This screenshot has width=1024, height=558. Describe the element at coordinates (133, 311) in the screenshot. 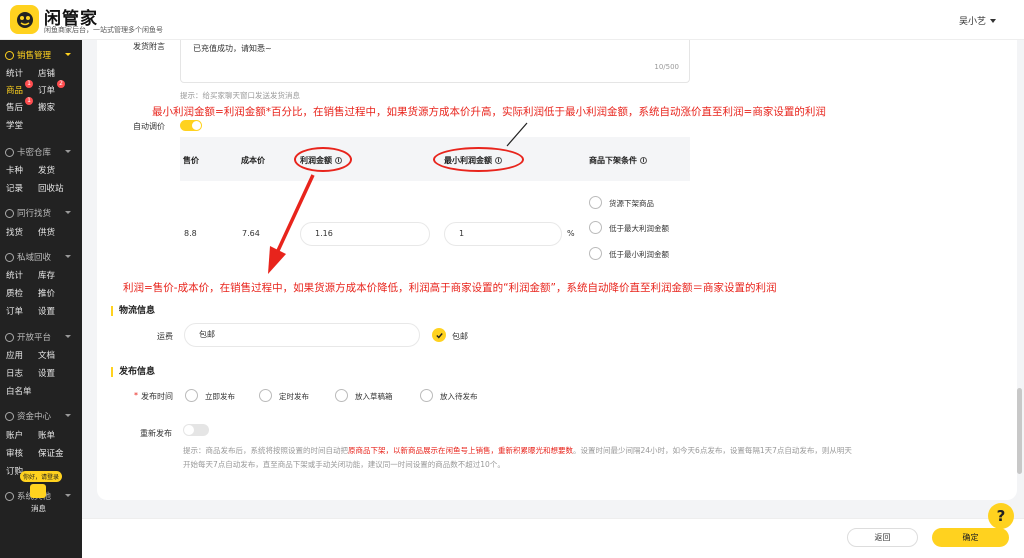

I see `logistics-section-title: 物流信息` at that location.